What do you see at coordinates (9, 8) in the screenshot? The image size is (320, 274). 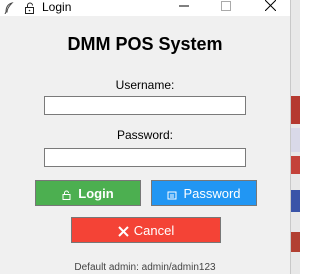 I see `feather-icon` at bounding box center [9, 8].